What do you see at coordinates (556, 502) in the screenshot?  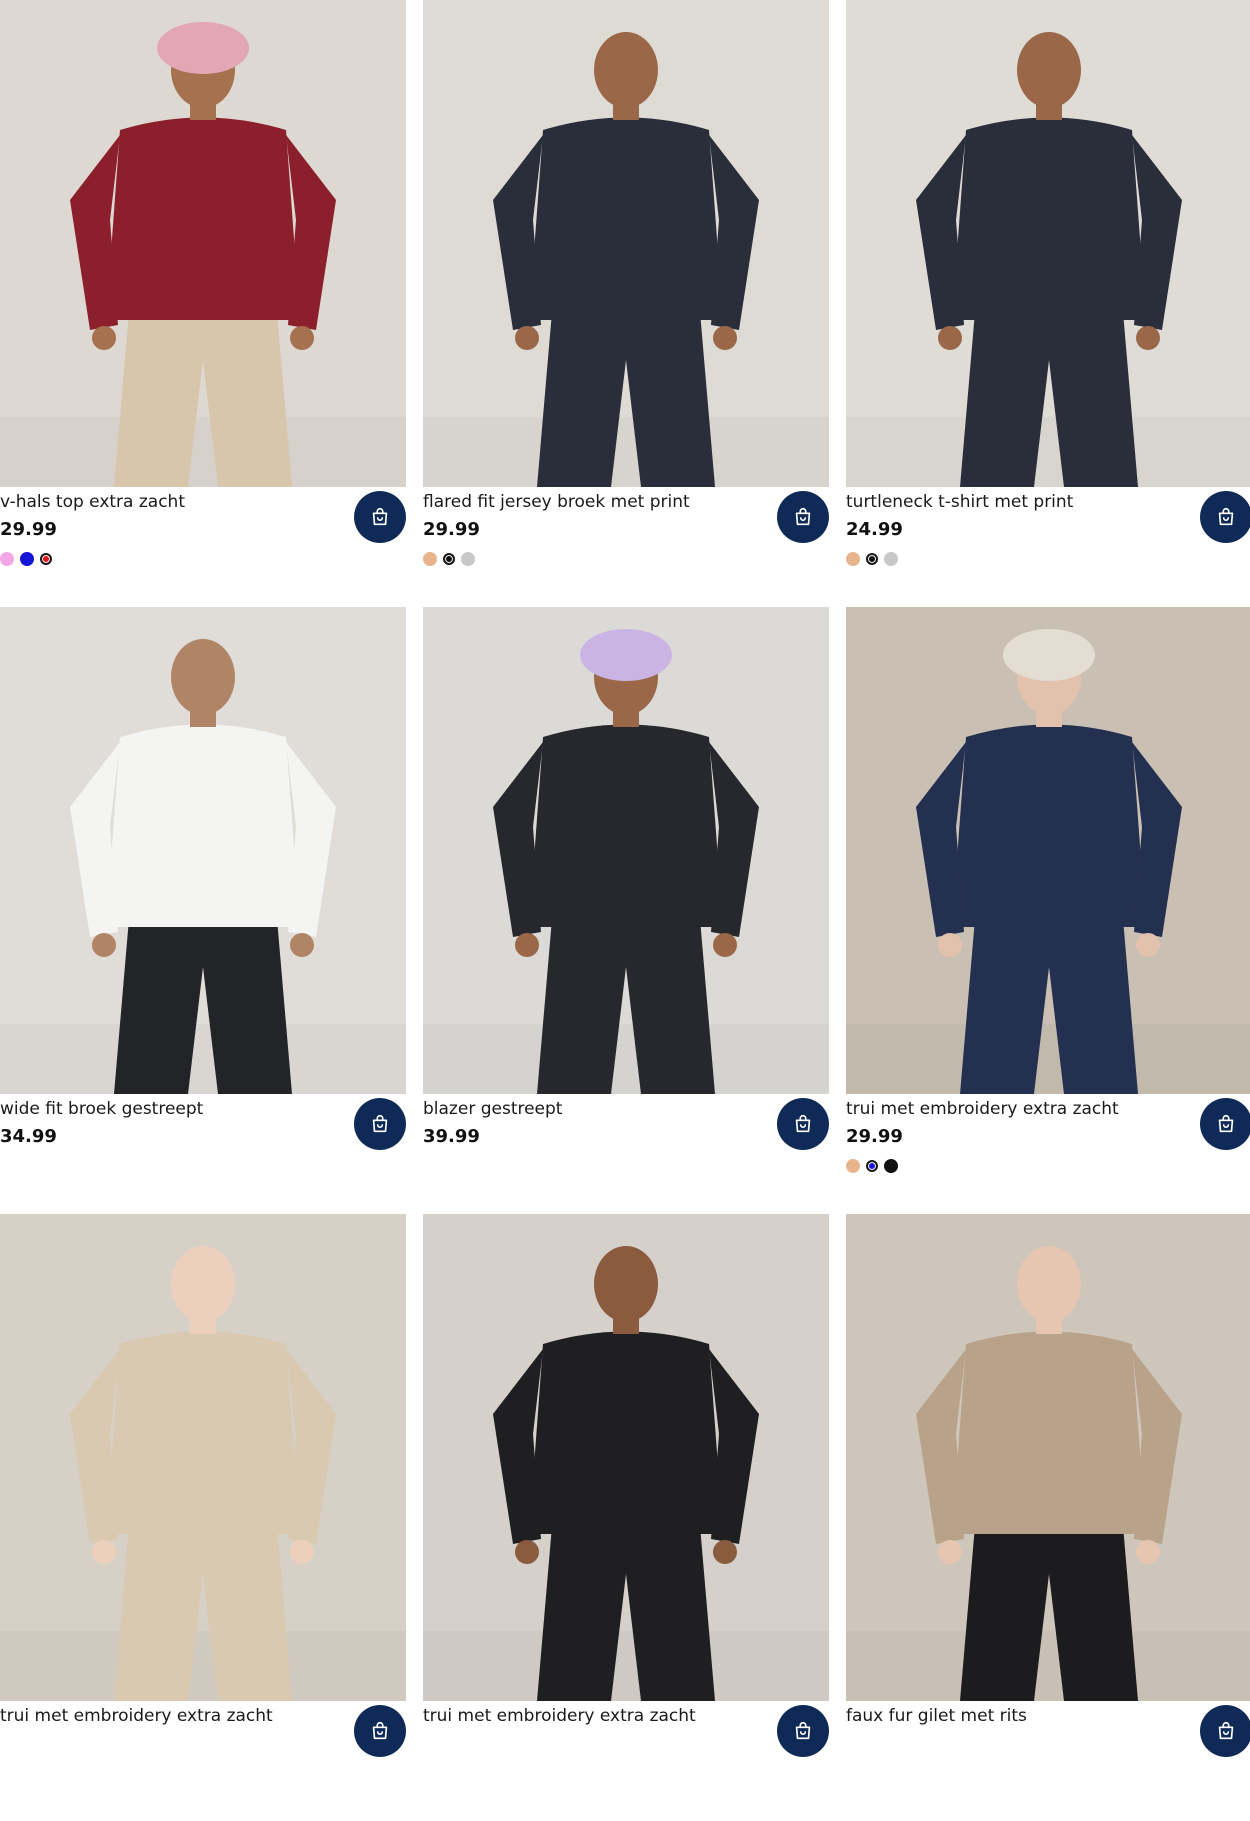 I see `product-name: flared fit jersey broek met print` at bounding box center [556, 502].